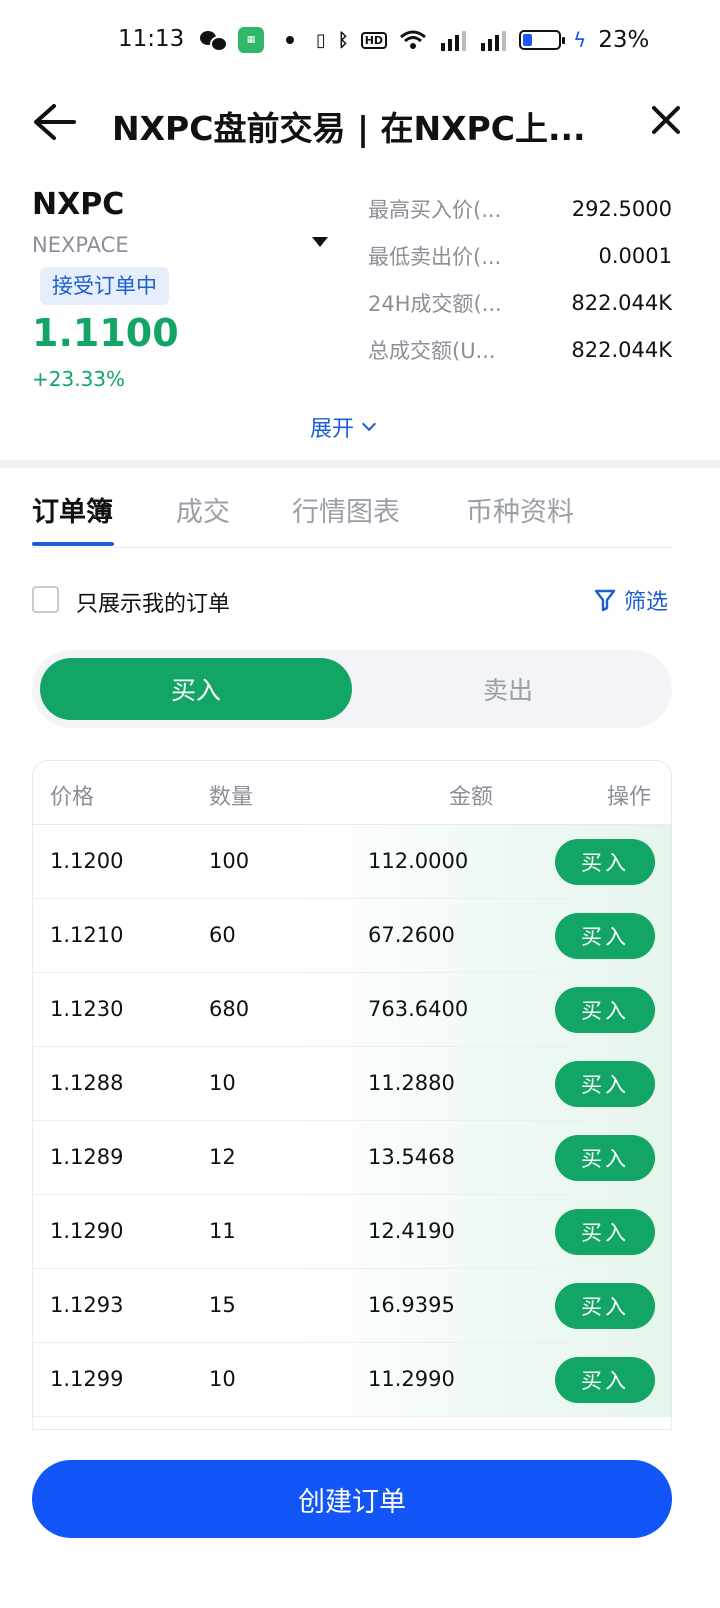 The height and width of the screenshot is (1608, 720). What do you see at coordinates (352, 1158) in the screenshot?
I see `table-row: 1.1289 12 13.5468 买入` at bounding box center [352, 1158].